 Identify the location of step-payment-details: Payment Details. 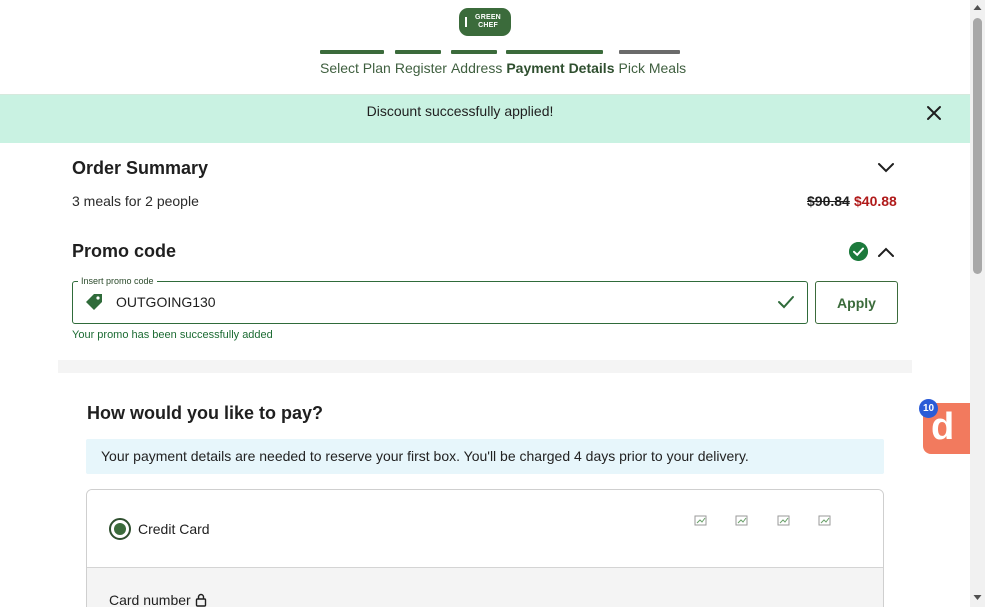
(560, 63).